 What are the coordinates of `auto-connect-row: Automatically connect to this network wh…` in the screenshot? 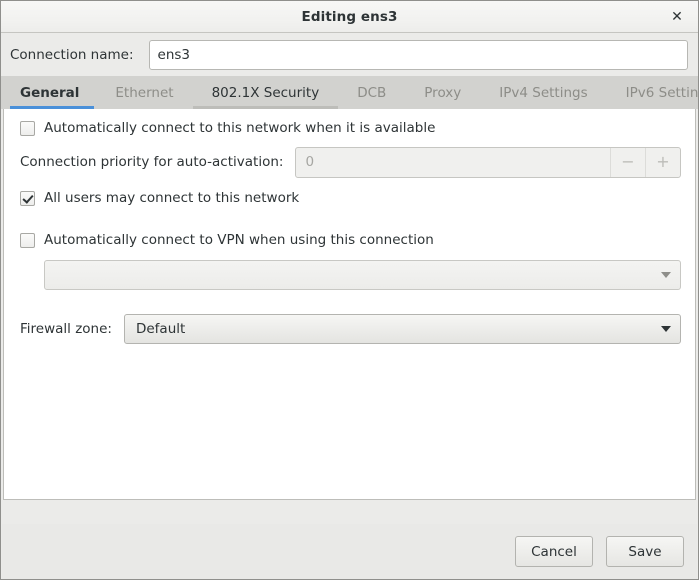 It's located at (349, 128).